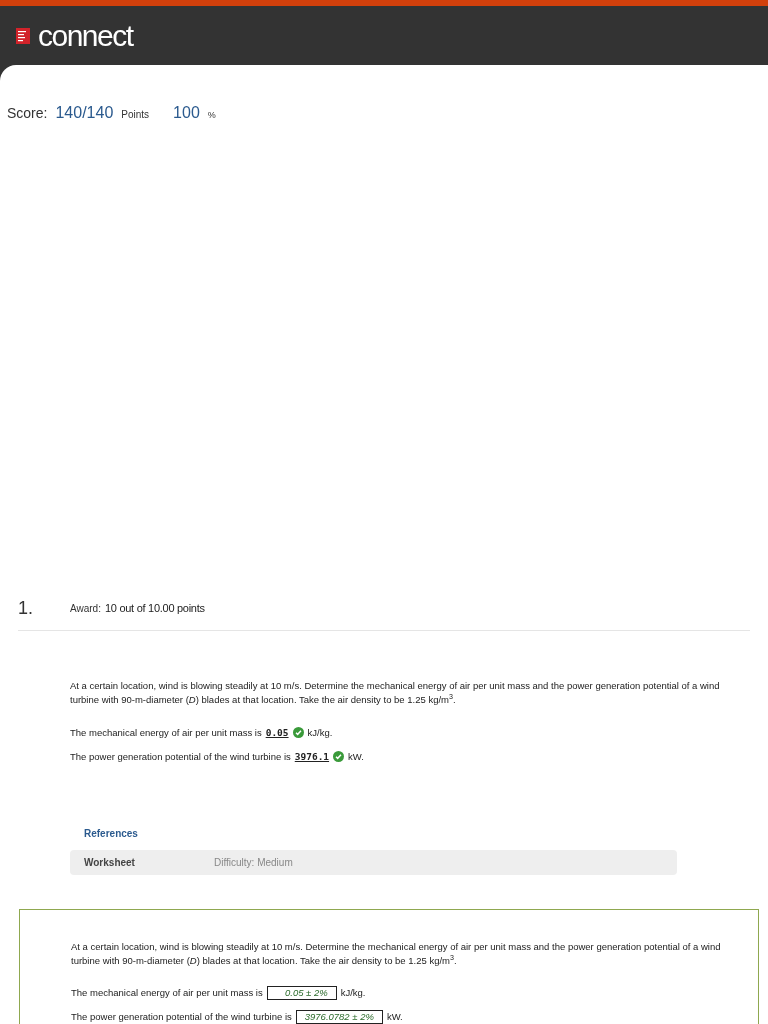 This screenshot has height=1024, width=768. What do you see at coordinates (23, 35) in the screenshot?
I see `logo-icon` at bounding box center [23, 35].